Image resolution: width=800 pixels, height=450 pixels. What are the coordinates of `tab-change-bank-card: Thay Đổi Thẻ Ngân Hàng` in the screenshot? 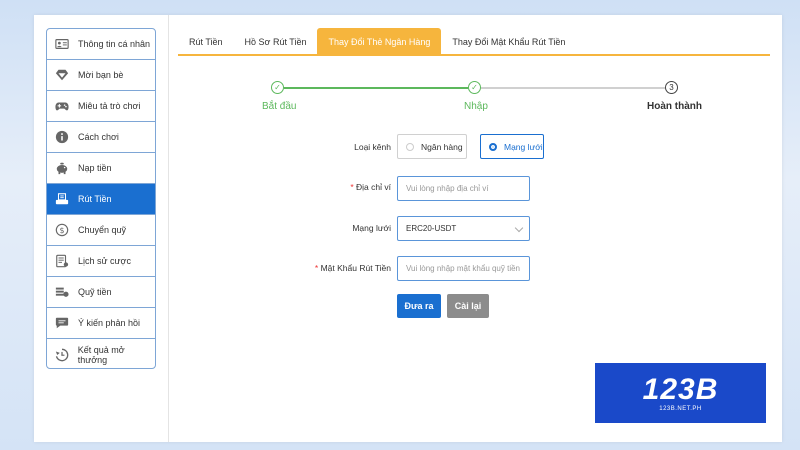 It's located at (379, 41).